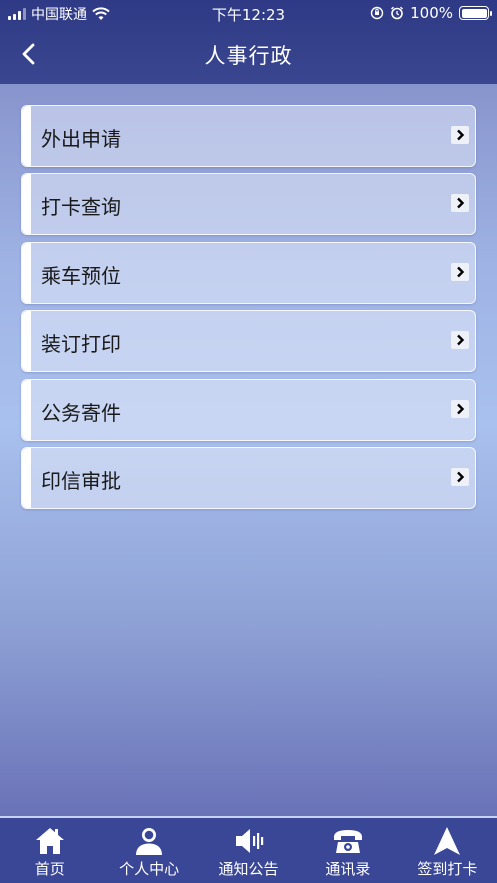 Image resolution: width=497 pixels, height=883 pixels. I want to click on tab-home: 首页, so click(49, 850).